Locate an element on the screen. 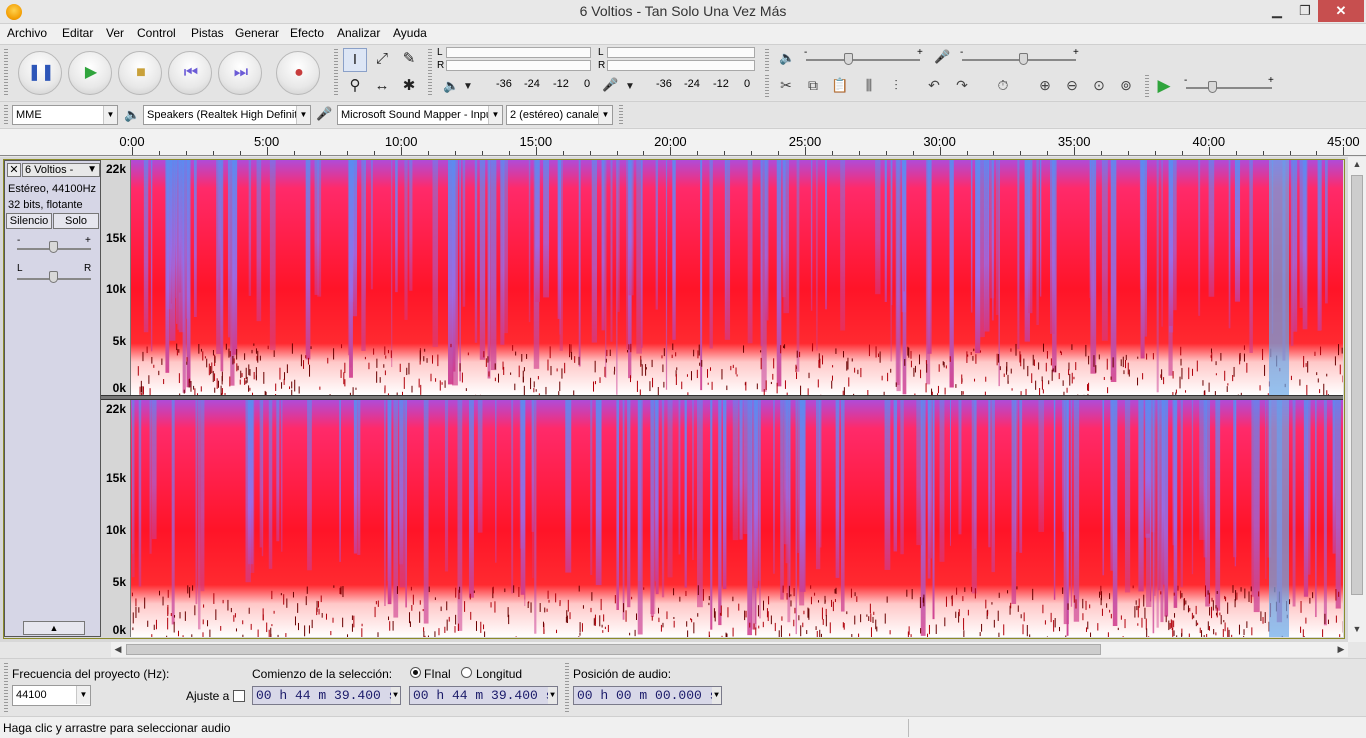  snap-to-checkbox is located at coordinates (239, 696).